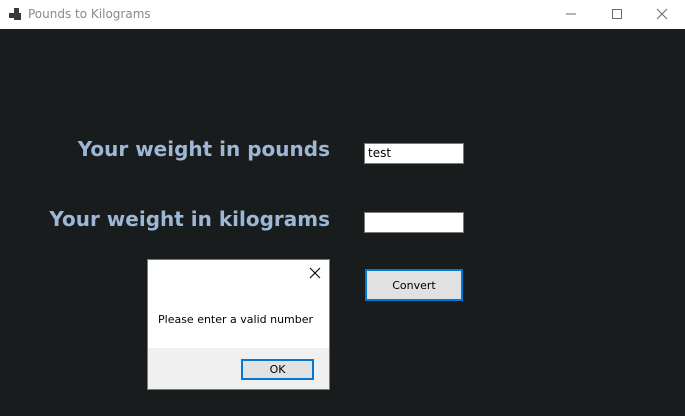 The width and height of the screenshot is (685, 416). Describe the element at coordinates (236, 319) in the screenshot. I see `dialog-message: Please enter a valid number` at that location.